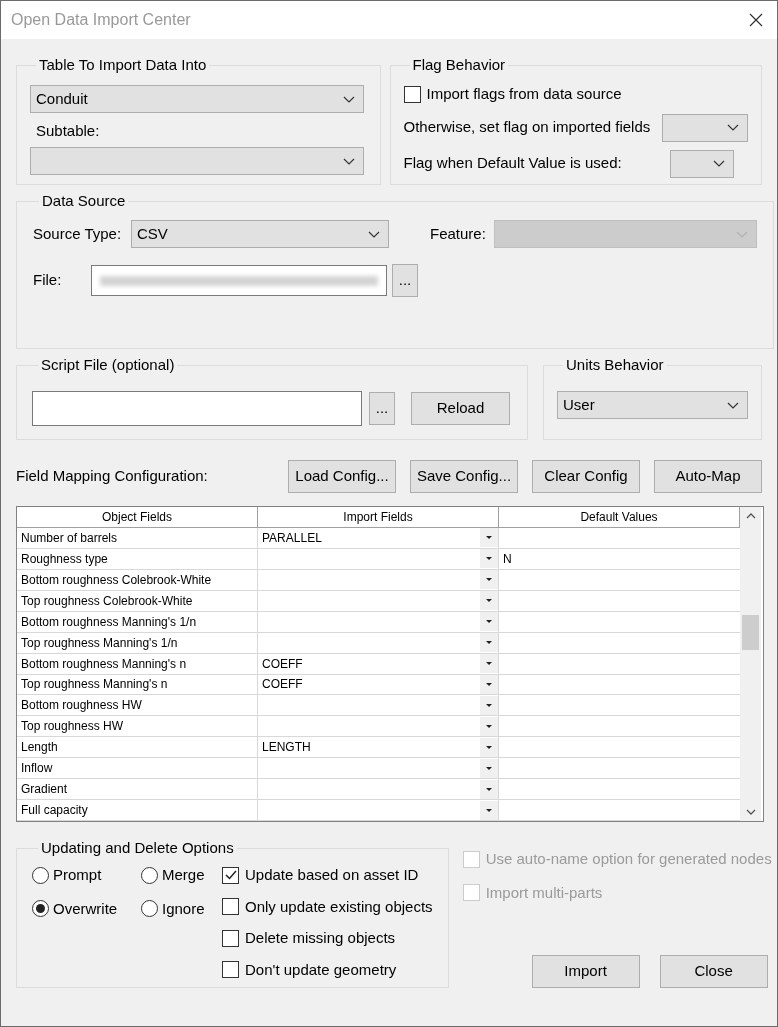  Describe the element at coordinates (137, 789) in the screenshot. I see `table-cell: Gradient` at that location.